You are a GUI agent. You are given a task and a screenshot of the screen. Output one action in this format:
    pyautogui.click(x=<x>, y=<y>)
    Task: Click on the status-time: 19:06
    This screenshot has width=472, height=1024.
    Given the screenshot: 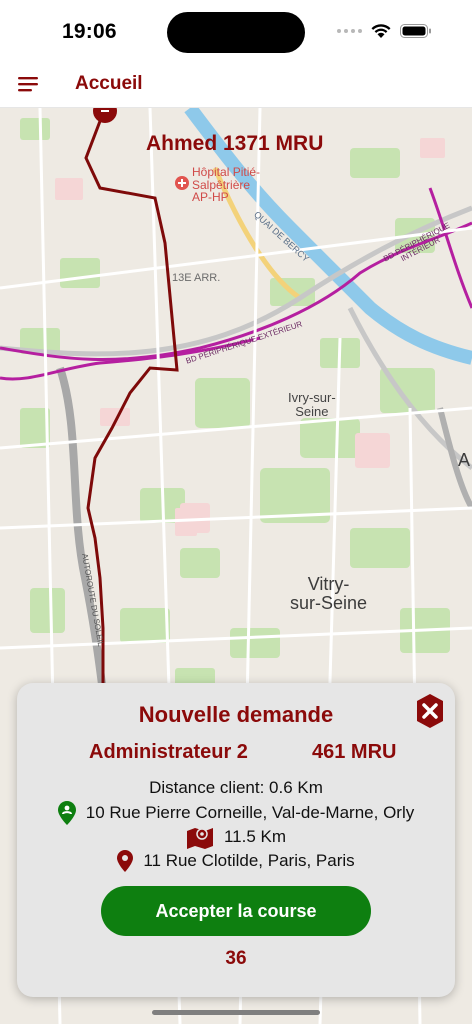 What is the action you would take?
    pyautogui.click(x=89, y=31)
    